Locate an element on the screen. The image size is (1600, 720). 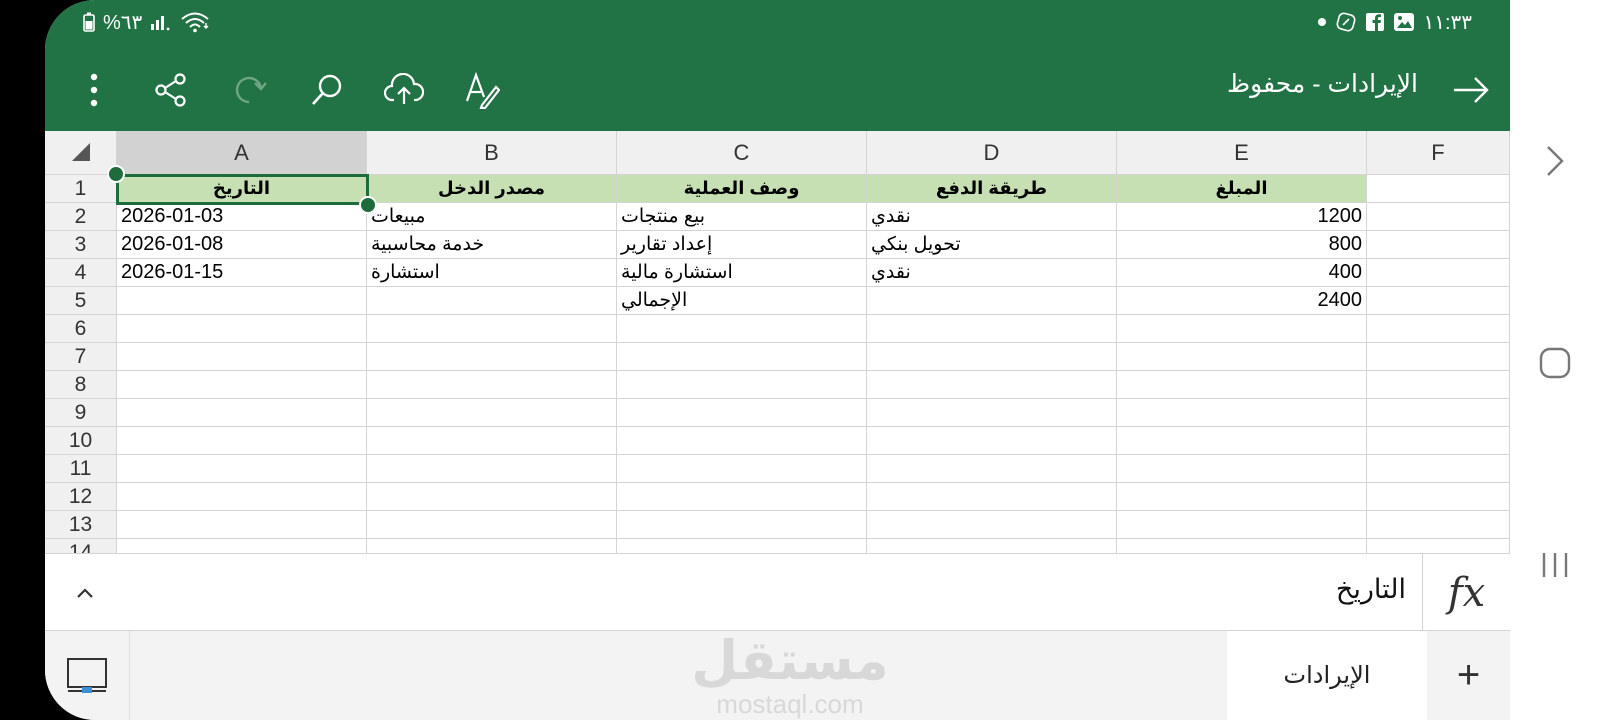
cell-e3: 800 is located at coordinates (1242, 245).